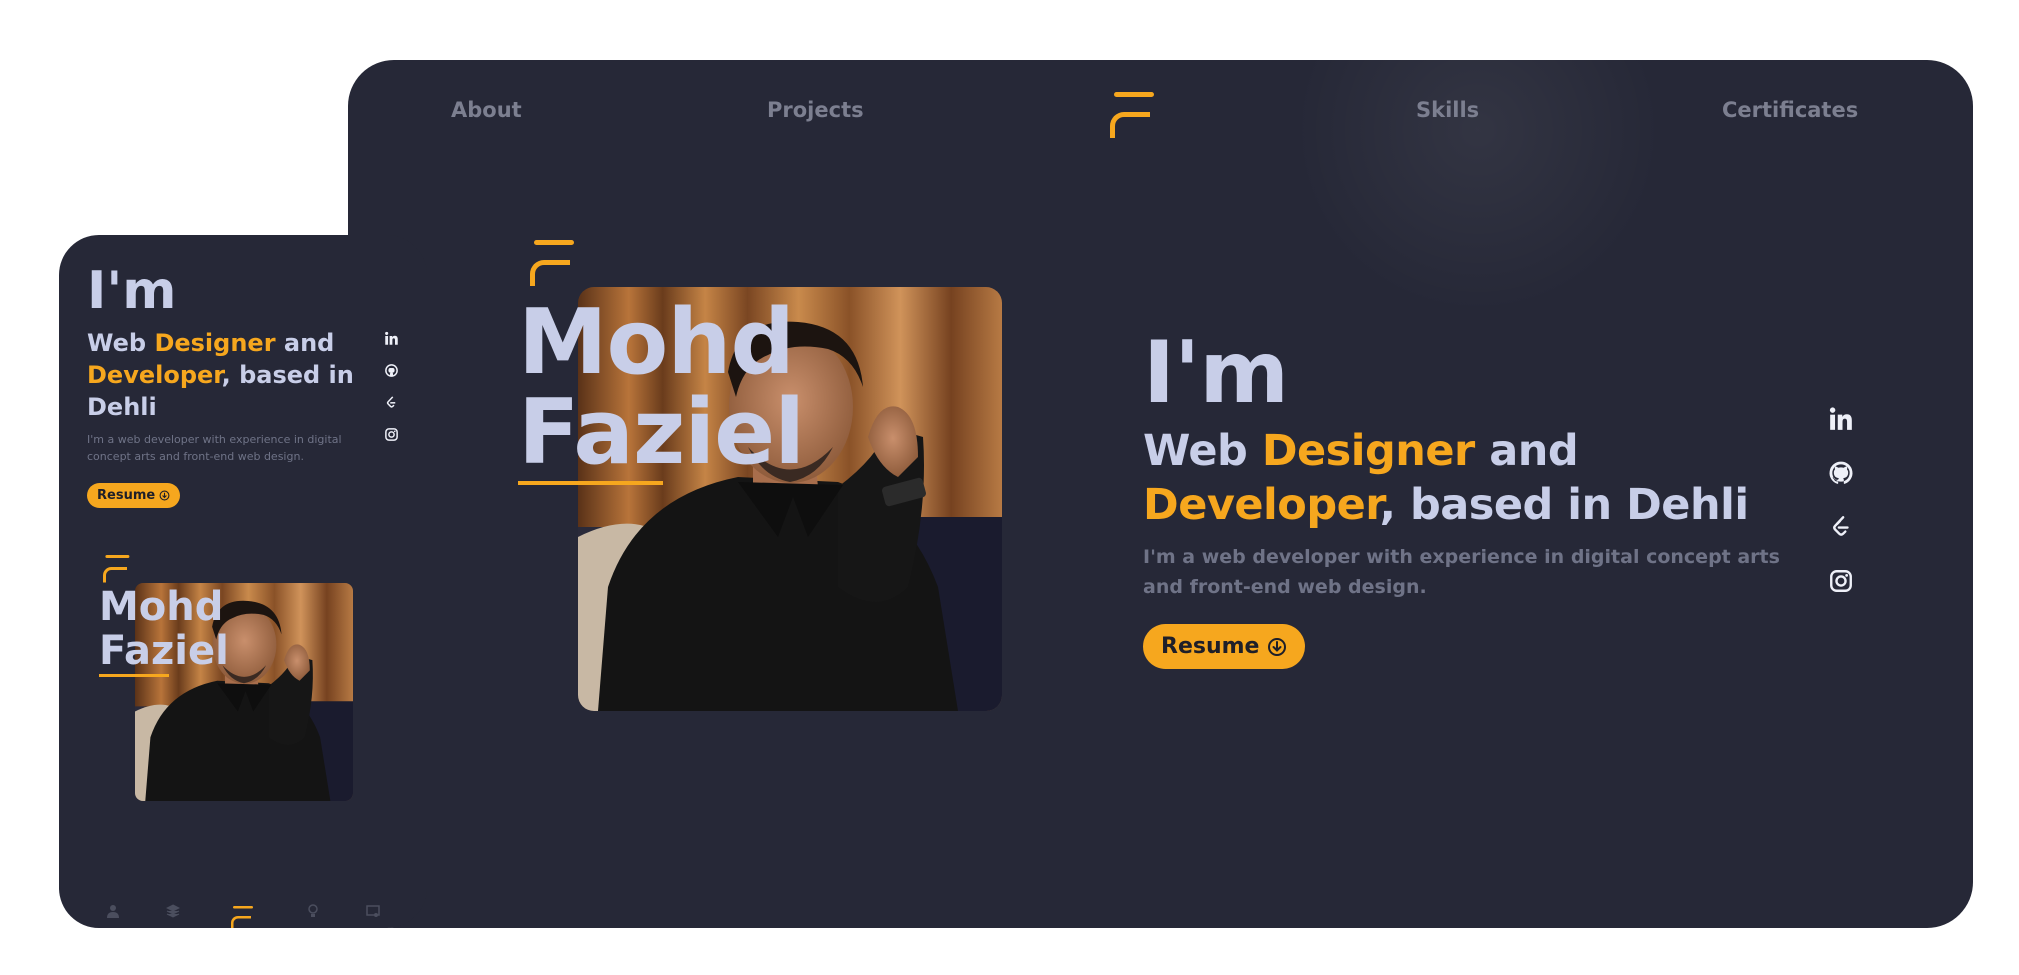  Describe the element at coordinates (373, 911) in the screenshot. I see `certificate-icon` at that location.